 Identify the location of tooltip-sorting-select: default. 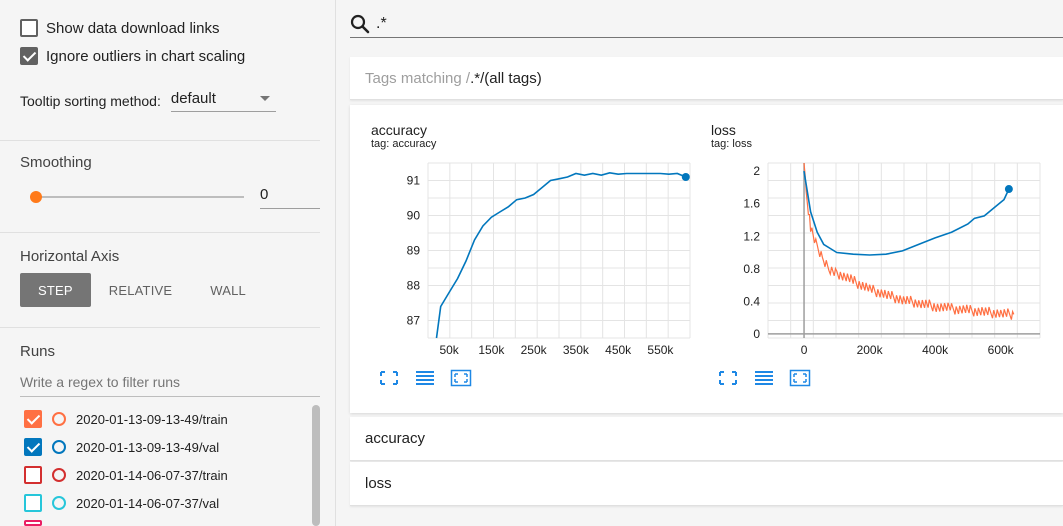
(223, 101).